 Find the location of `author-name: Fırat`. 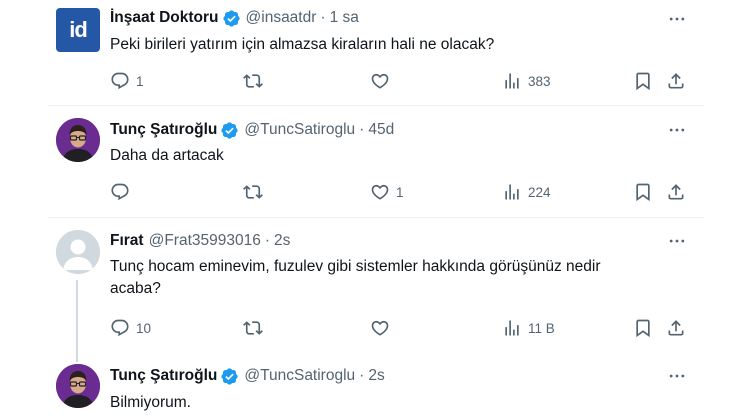

author-name: Fırat is located at coordinates (127, 241).